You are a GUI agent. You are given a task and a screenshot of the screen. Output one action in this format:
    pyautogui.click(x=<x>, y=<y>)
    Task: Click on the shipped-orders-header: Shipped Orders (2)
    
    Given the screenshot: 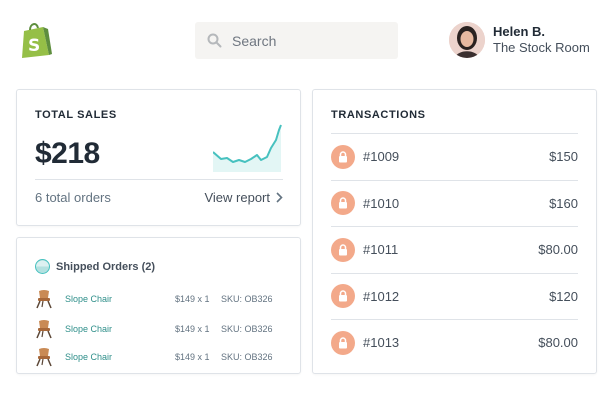 What is the action you would take?
    pyautogui.click(x=95, y=266)
    